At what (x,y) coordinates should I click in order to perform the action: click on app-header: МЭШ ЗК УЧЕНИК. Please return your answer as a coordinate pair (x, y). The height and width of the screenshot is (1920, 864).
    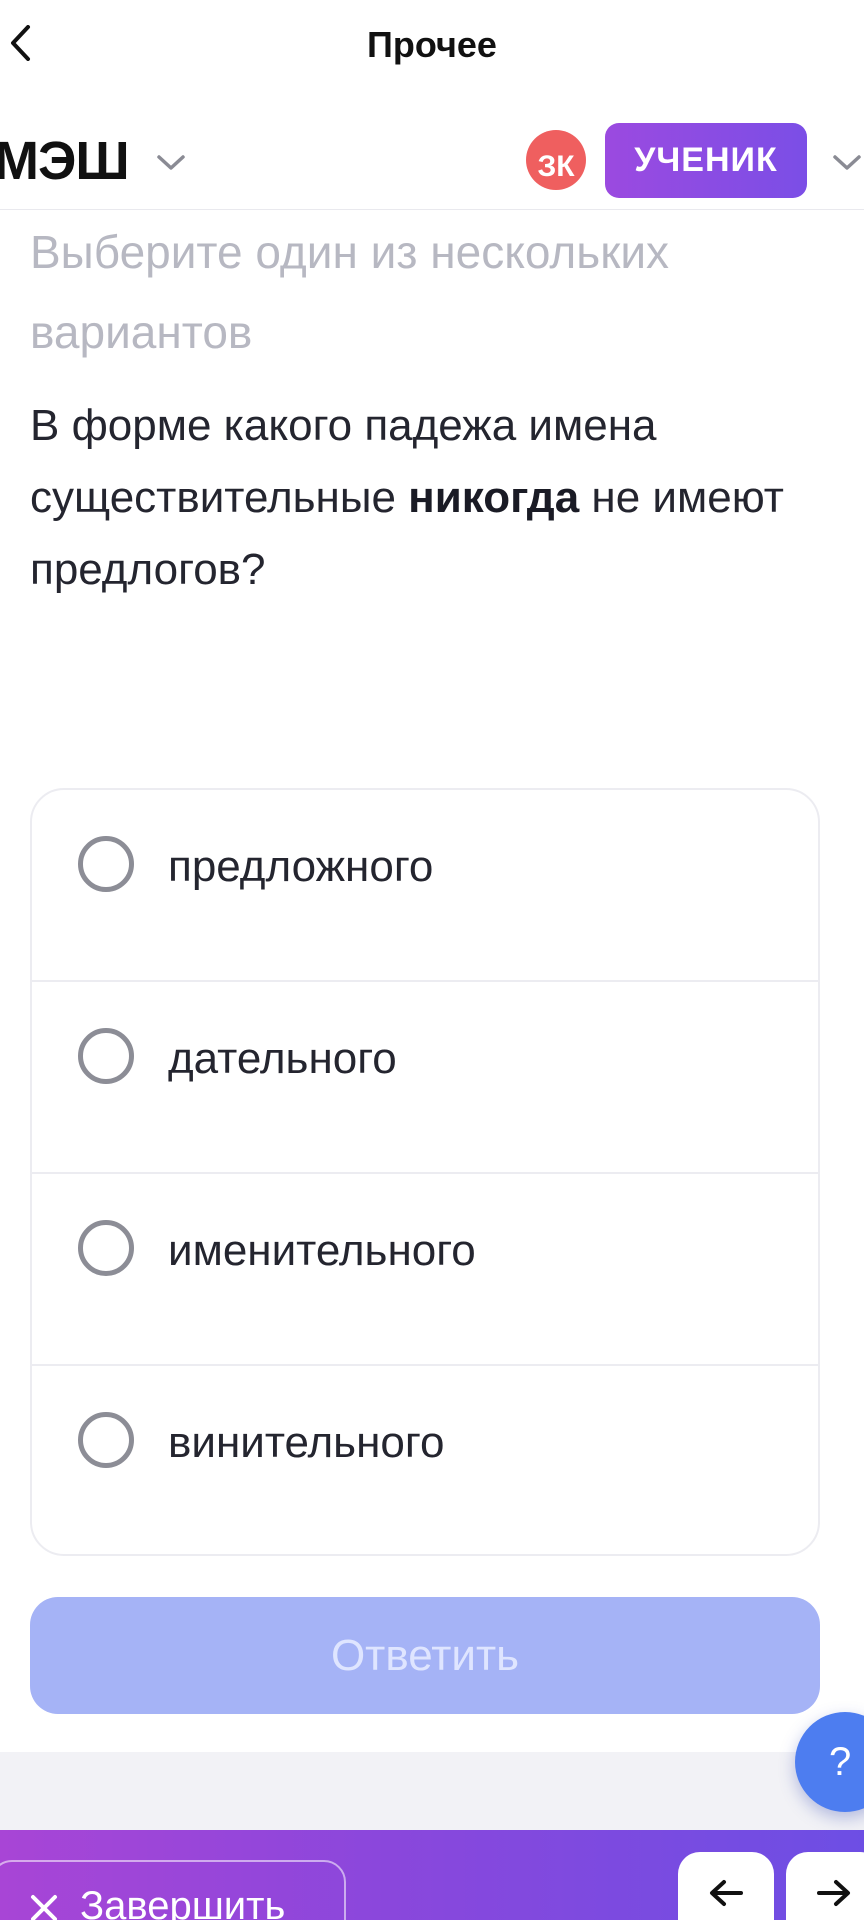
    Looking at the image, I should click on (432, 155).